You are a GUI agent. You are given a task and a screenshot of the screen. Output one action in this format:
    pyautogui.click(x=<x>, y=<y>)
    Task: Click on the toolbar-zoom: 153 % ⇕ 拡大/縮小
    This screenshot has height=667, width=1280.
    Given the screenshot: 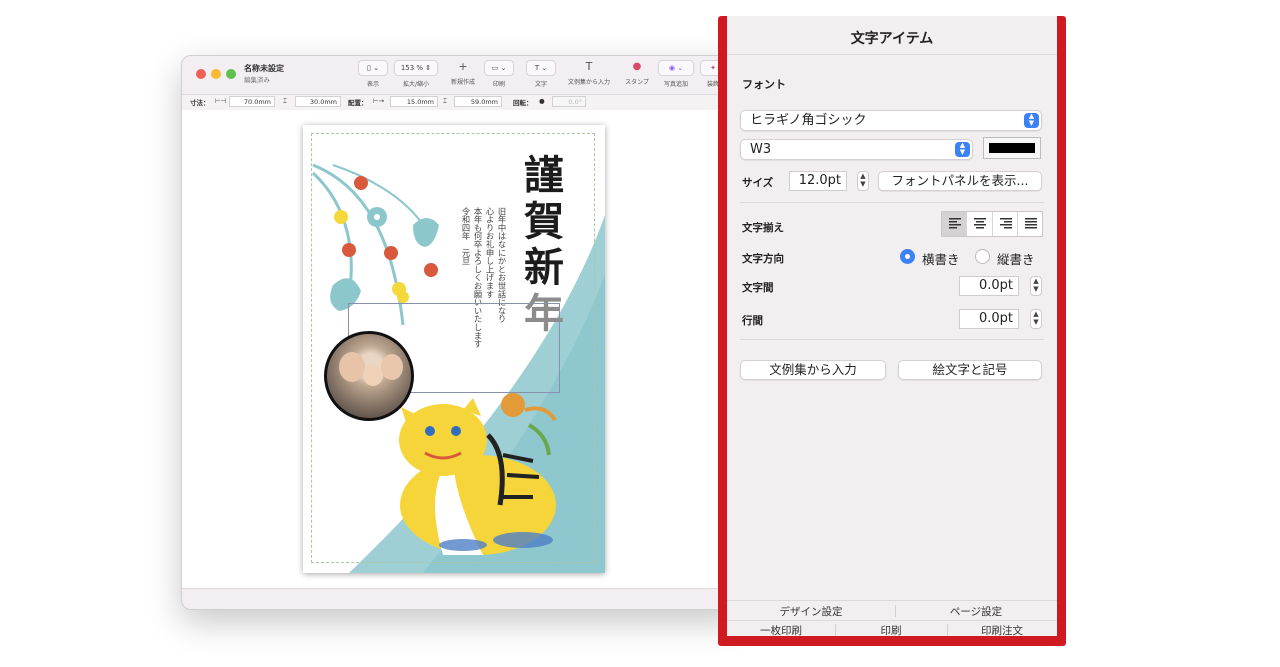 What is the action you would take?
    pyautogui.click(x=416, y=74)
    